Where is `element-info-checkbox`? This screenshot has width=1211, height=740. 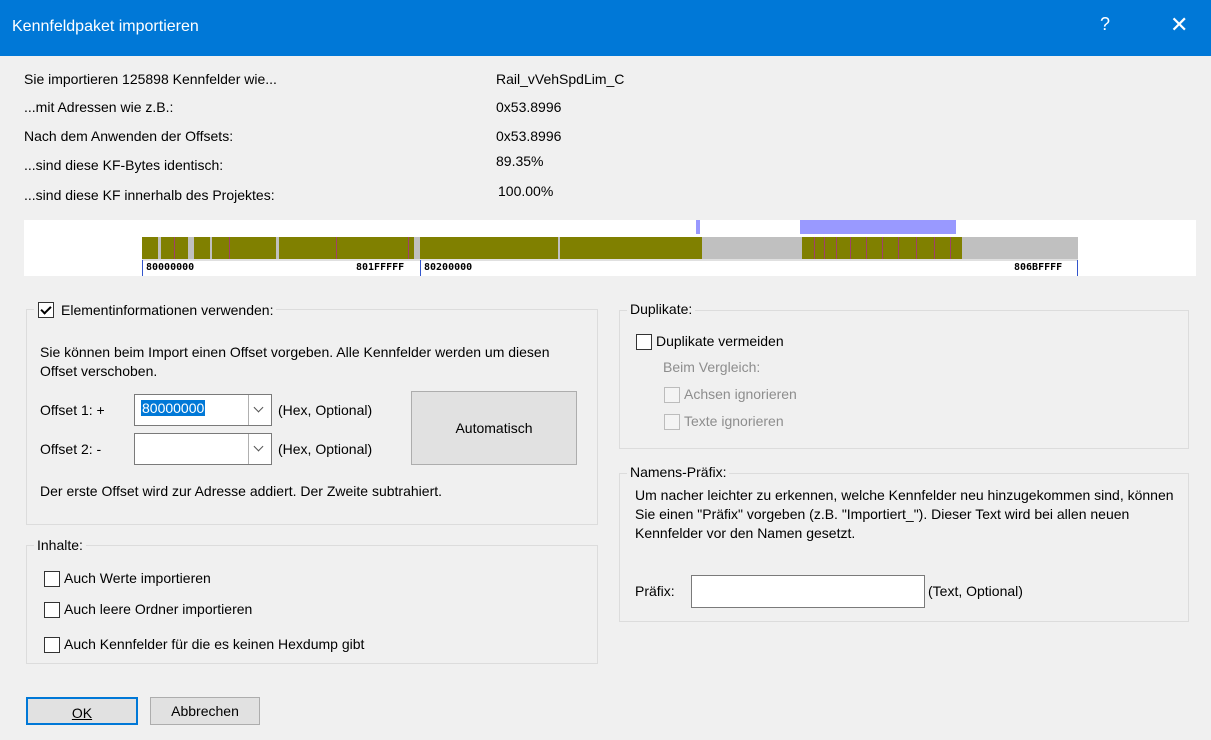 element-info-checkbox is located at coordinates (46, 310).